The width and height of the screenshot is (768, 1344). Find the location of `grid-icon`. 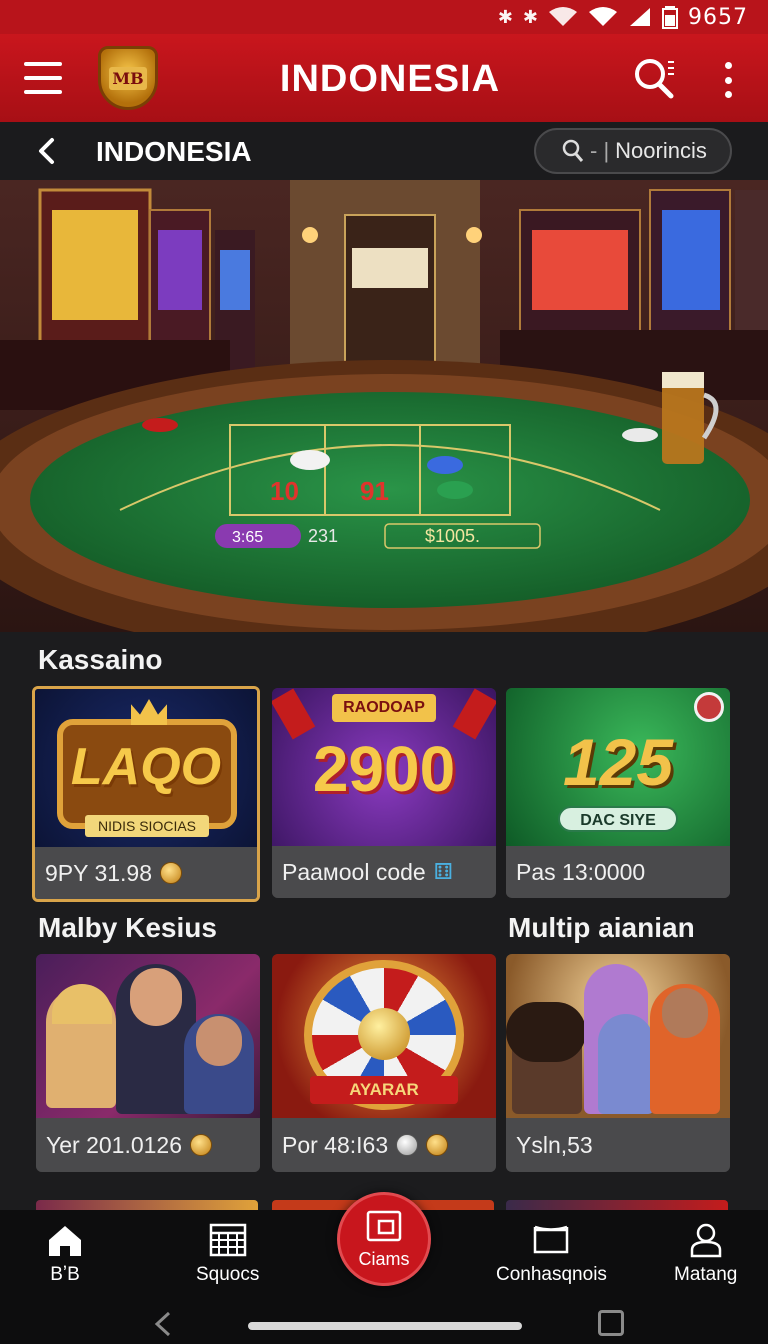

grid-icon is located at coordinates (227, 1240).